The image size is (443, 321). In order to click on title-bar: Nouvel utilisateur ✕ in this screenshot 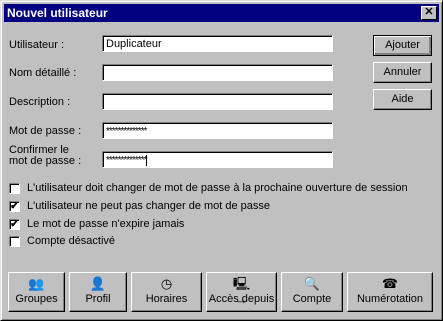, I will do `click(221, 13)`.